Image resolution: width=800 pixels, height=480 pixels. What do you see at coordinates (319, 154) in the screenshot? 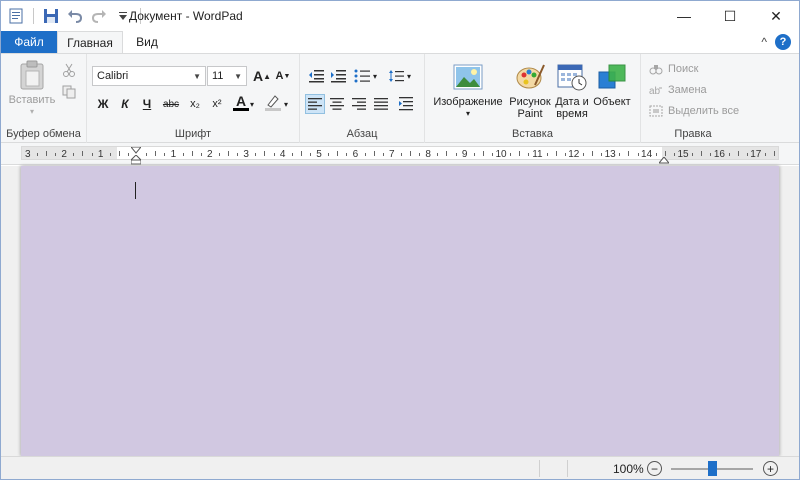
I see `ruler-number: 5` at bounding box center [319, 154].